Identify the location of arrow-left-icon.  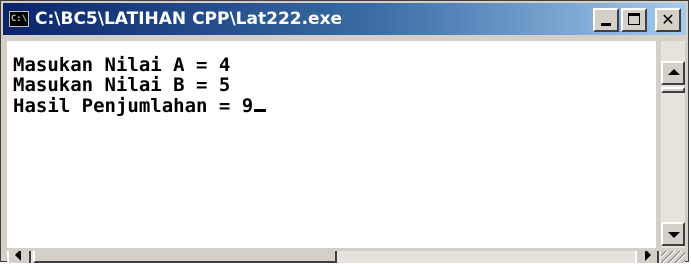
(18, 256).